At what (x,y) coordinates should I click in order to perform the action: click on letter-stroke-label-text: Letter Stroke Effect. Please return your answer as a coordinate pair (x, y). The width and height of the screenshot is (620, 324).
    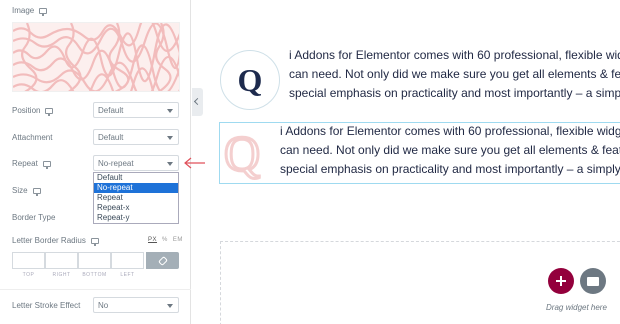
    Looking at the image, I should click on (46, 305).